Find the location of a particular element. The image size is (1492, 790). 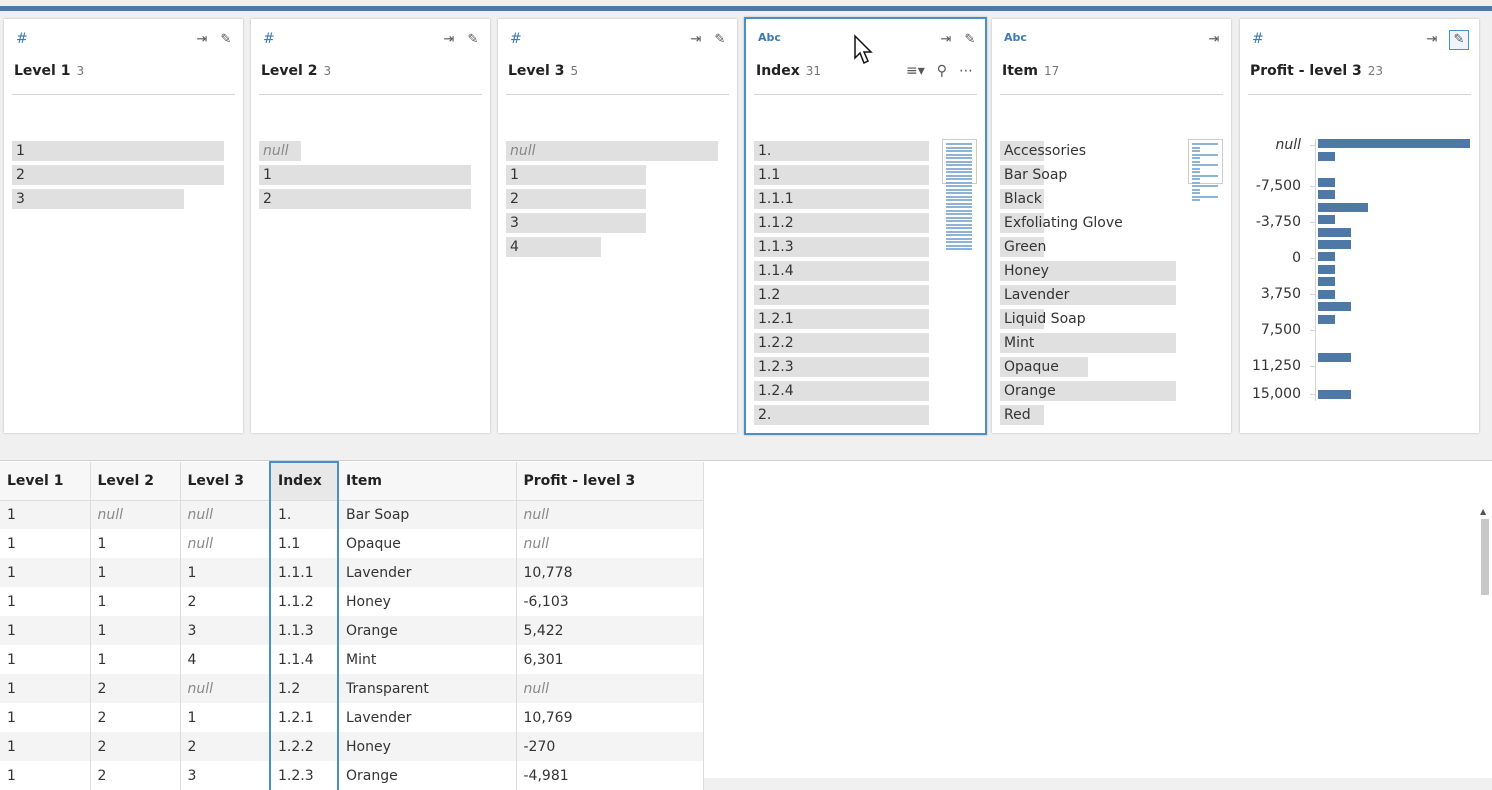

table-cell: 1. is located at coordinates (304, 514).